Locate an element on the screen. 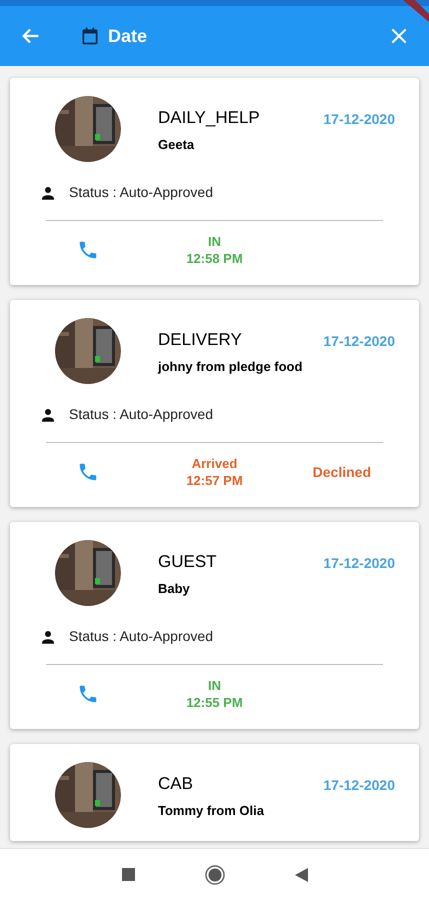 The width and height of the screenshot is (429, 900). visitor-name: Geeta is located at coordinates (177, 145).